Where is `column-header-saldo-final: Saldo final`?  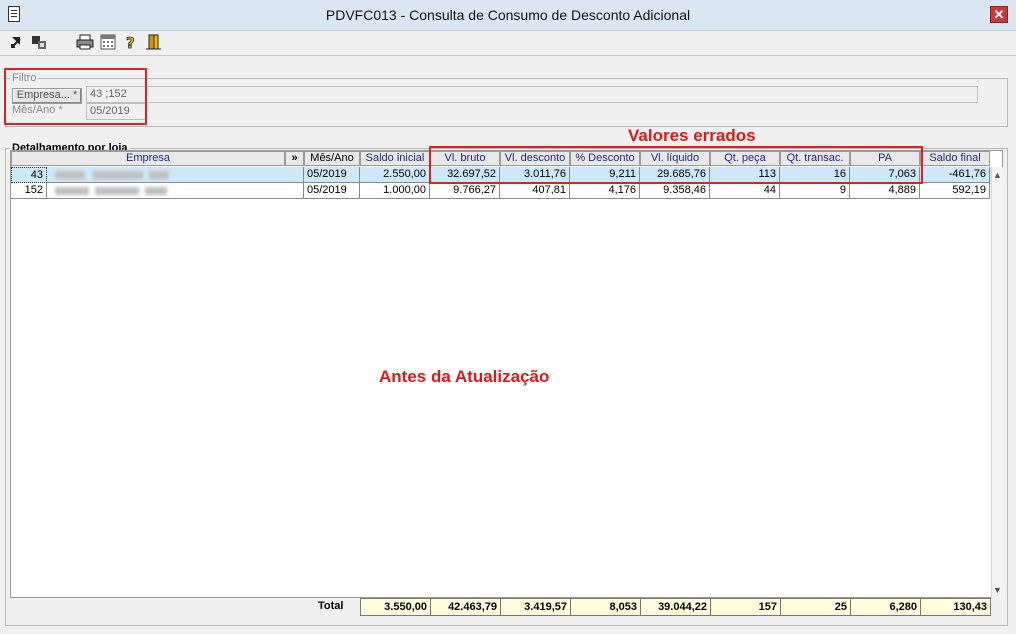 column-header-saldo-final: Saldo final is located at coordinates (955, 158).